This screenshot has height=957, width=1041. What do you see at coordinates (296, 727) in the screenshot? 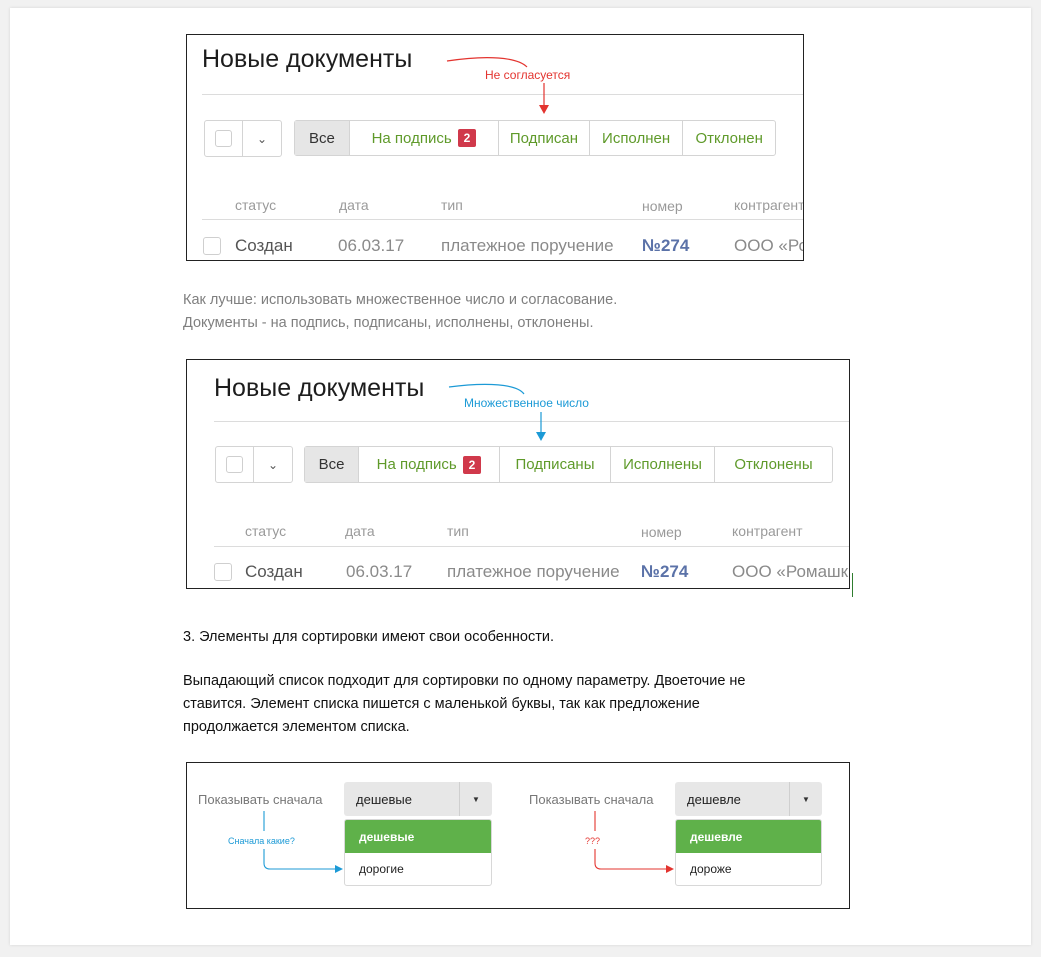
I see `section-3-line-3: продолжается элементом списка.` at bounding box center [296, 727].